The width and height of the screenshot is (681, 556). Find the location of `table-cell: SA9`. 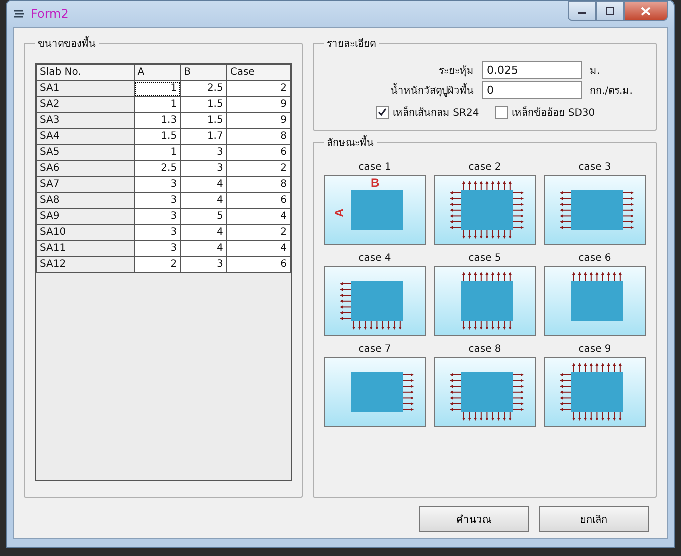

table-cell: SA9 is located at coordinates (85, 216).